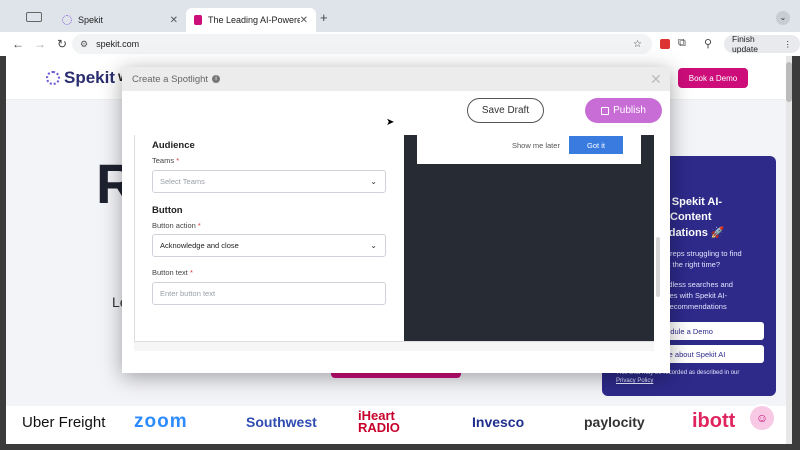 The width and height of the screenshot is (800, 450). I want to click on info-icon: i, so click(216, 79).